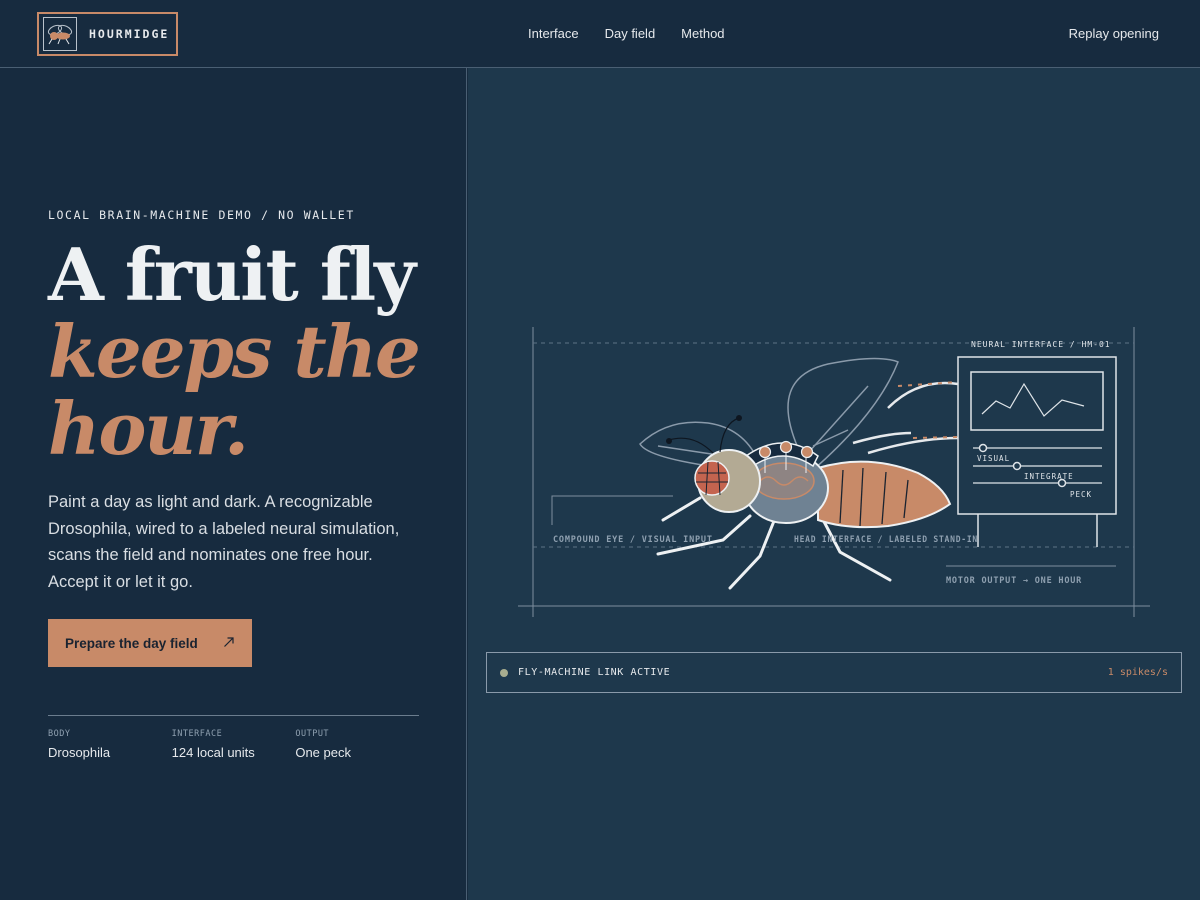  I want to click on stat-label: BODY, so click(59, 734).